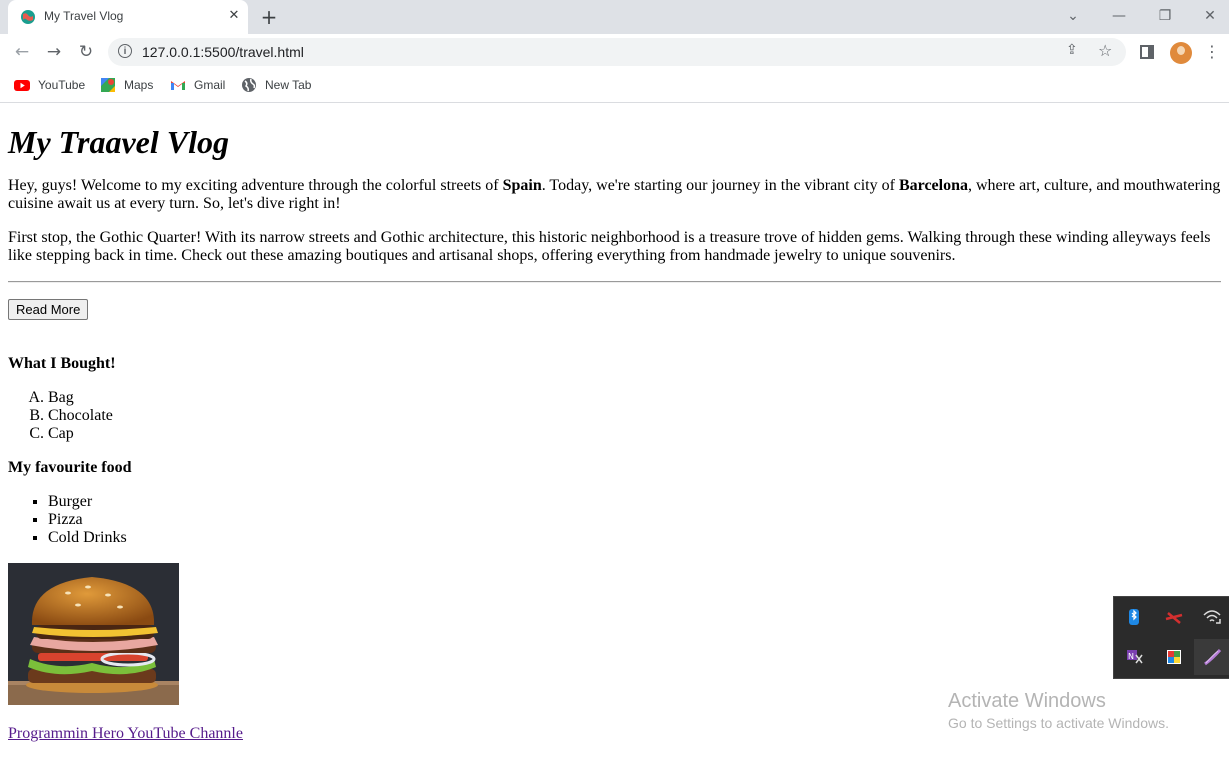 The image size is (1229, 767). What do you see at coordinates (86, 52) in the screenshot?
I see `reload-button: ↻` at bounding box center [86, 52].